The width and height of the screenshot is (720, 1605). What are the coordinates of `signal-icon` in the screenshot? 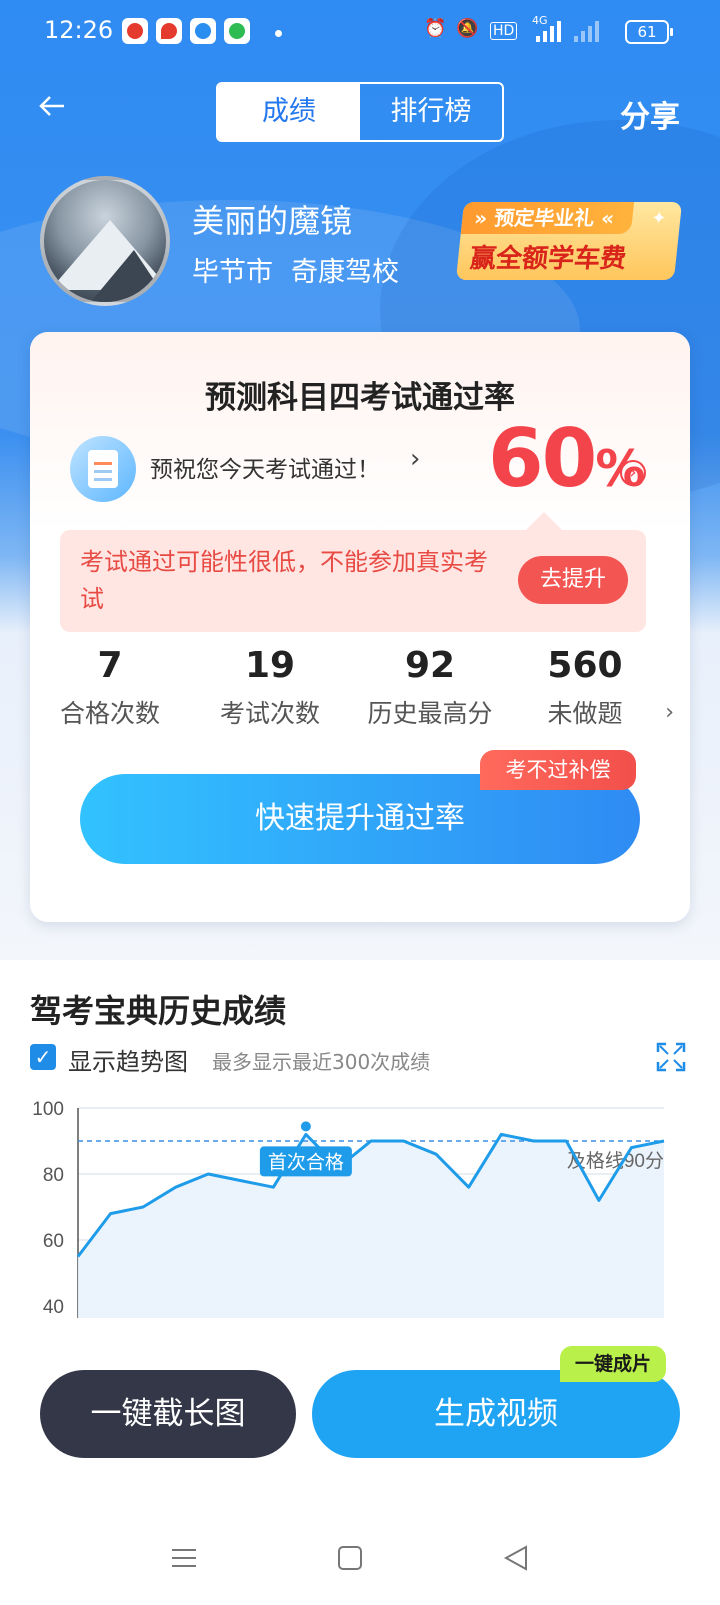 It's located at (567, 31).